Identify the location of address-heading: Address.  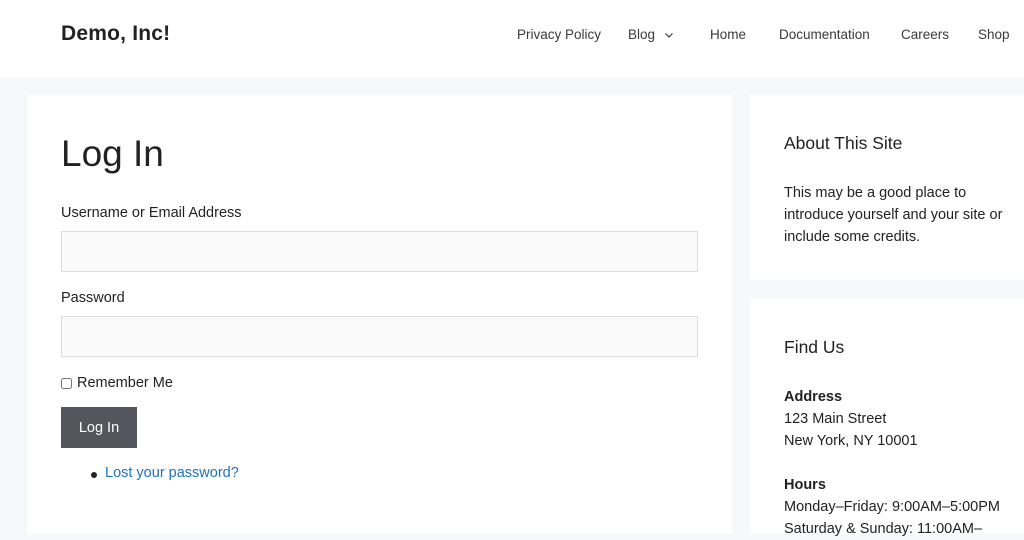
(813, 397).